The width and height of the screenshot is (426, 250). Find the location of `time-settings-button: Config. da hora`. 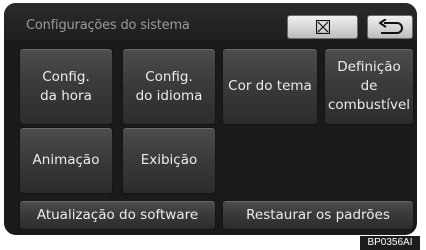

time-settings-button: Config. da hora is located at coordinates (66, 86).